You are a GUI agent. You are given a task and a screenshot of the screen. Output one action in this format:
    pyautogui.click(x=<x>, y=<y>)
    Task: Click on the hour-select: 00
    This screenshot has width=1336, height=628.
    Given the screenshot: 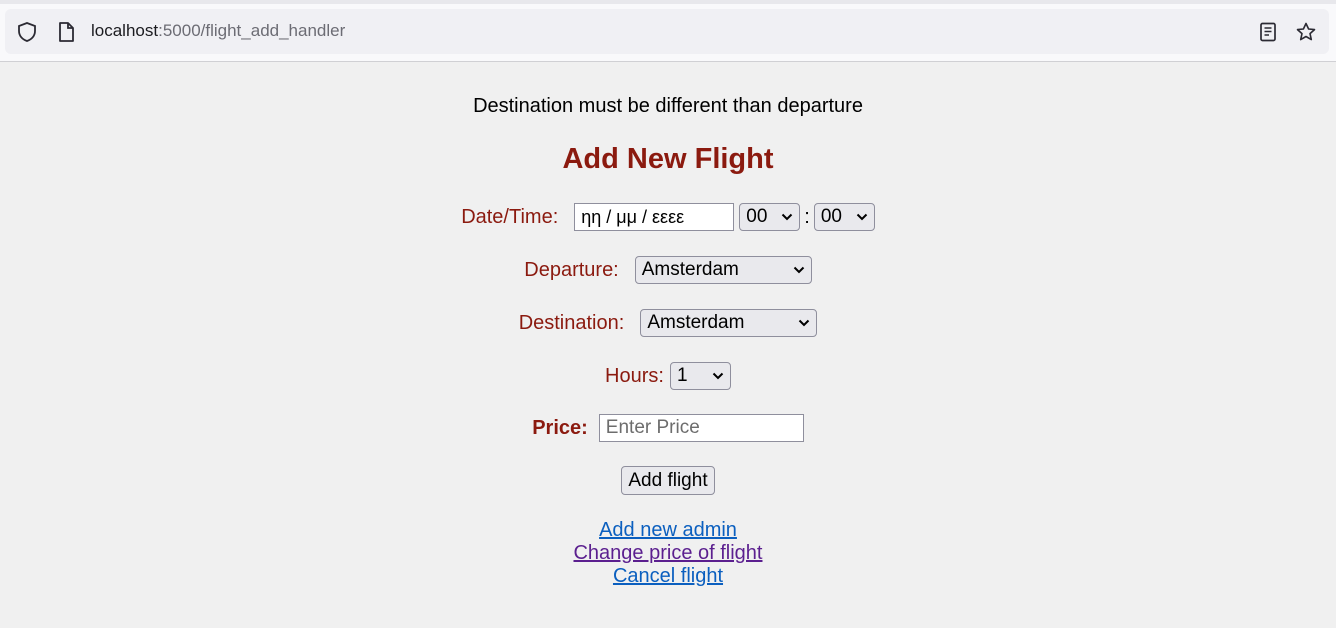 What is the action you would take?
    pyautogui.click(x=770, y=217)
    